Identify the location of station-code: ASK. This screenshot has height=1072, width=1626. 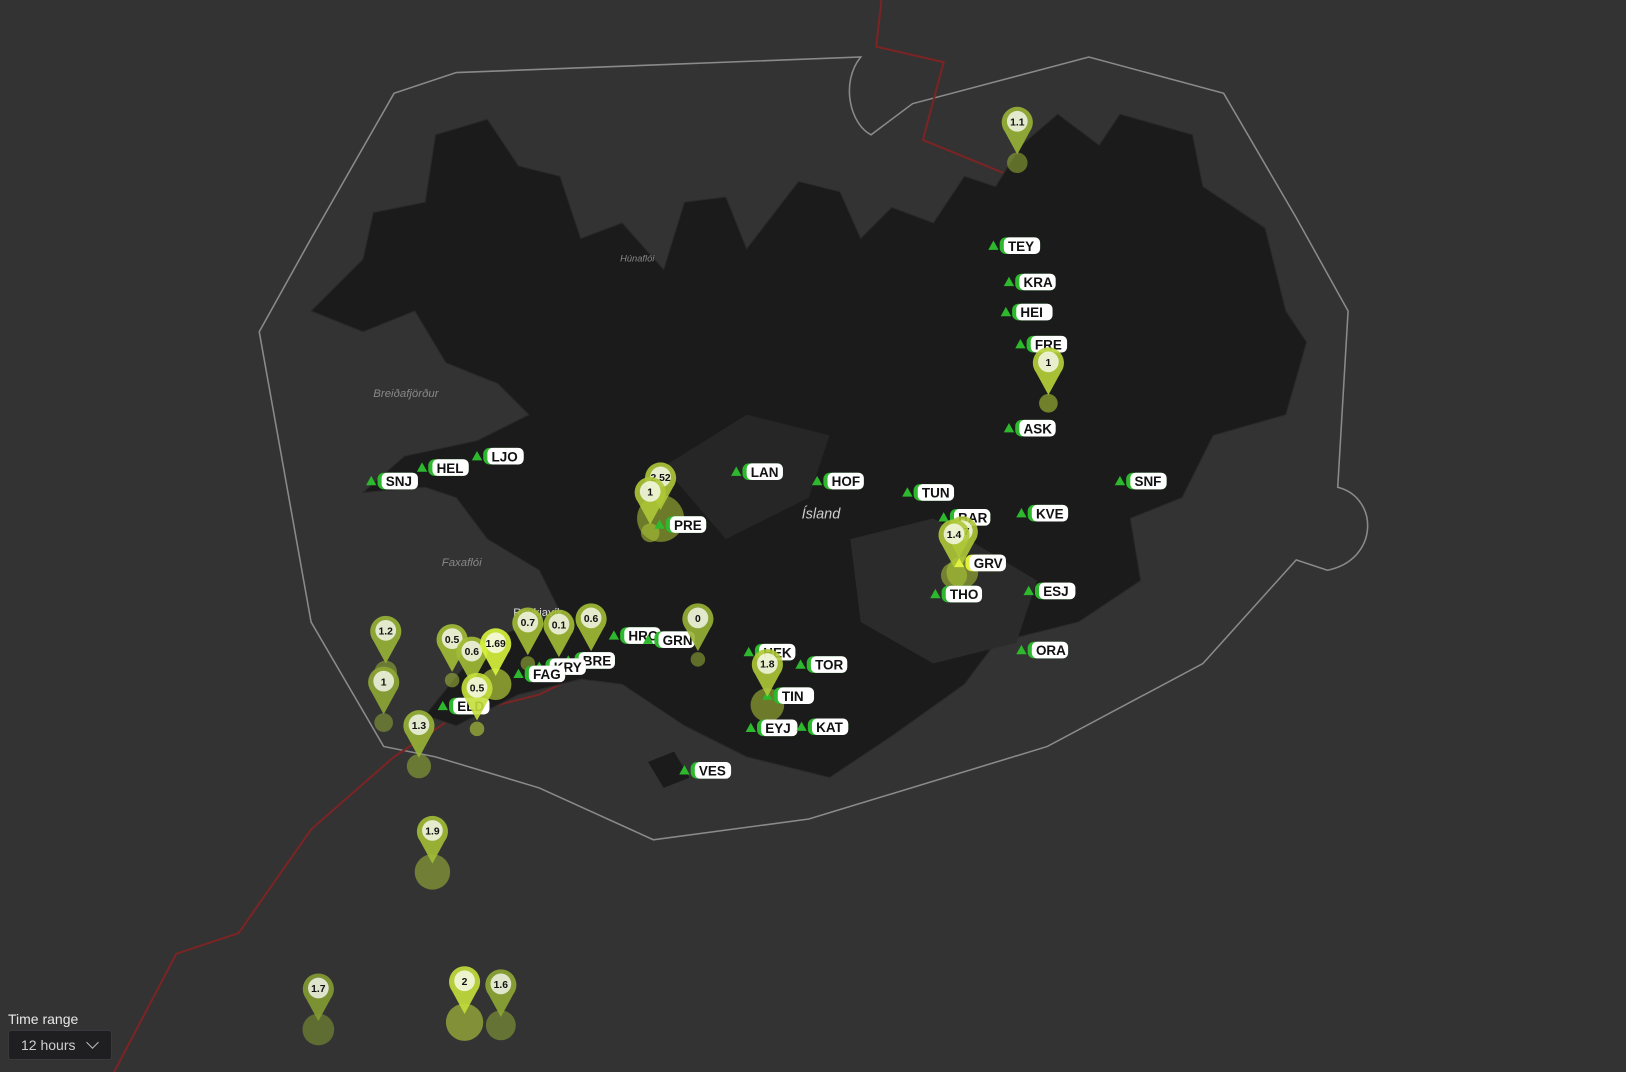
(1038, 428).